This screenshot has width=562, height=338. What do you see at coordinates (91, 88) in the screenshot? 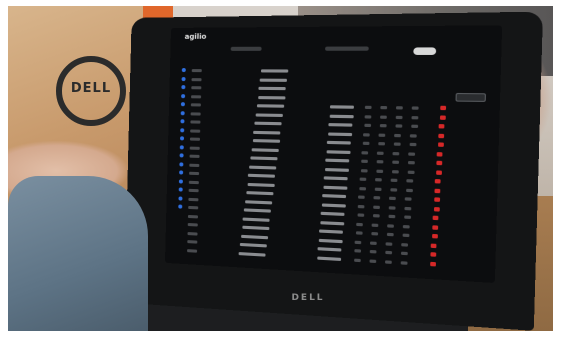
I see `box-logo-text: DELL` at bounding box center [91, 88].